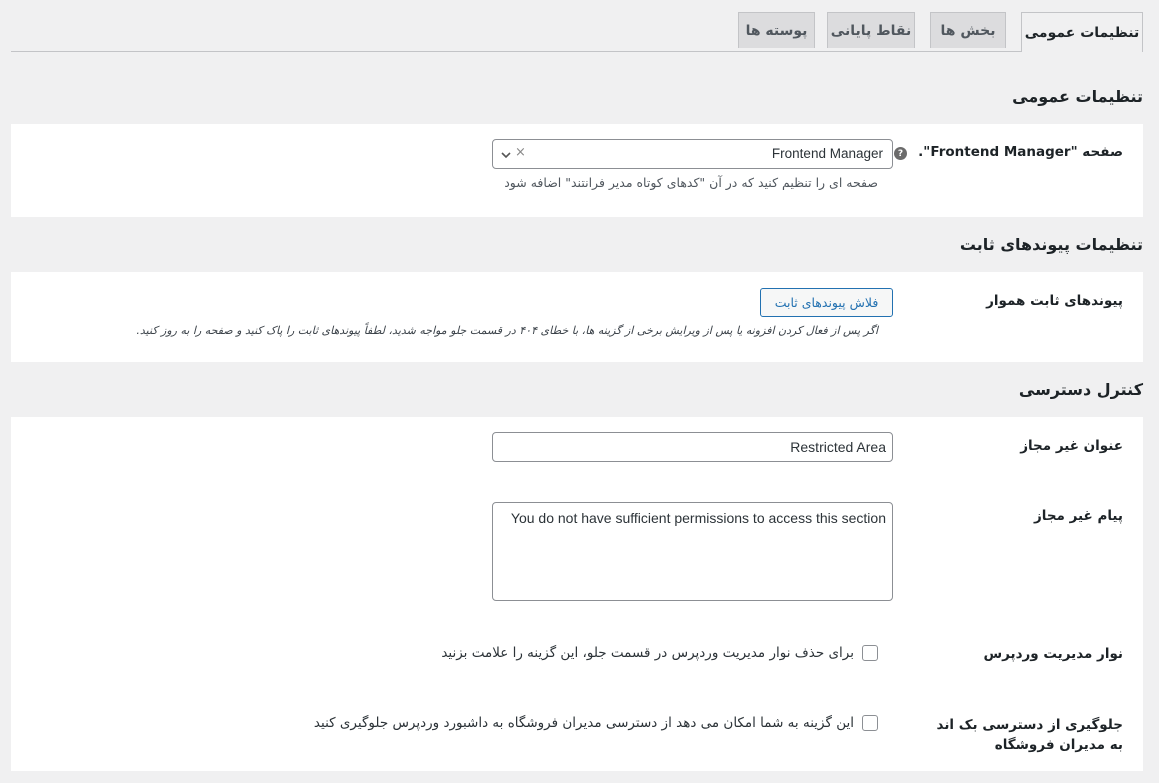 This screenshot has height=783, width=1159. I want to click on unauthorized-title-input: Restricted Area, so click(692, 447).